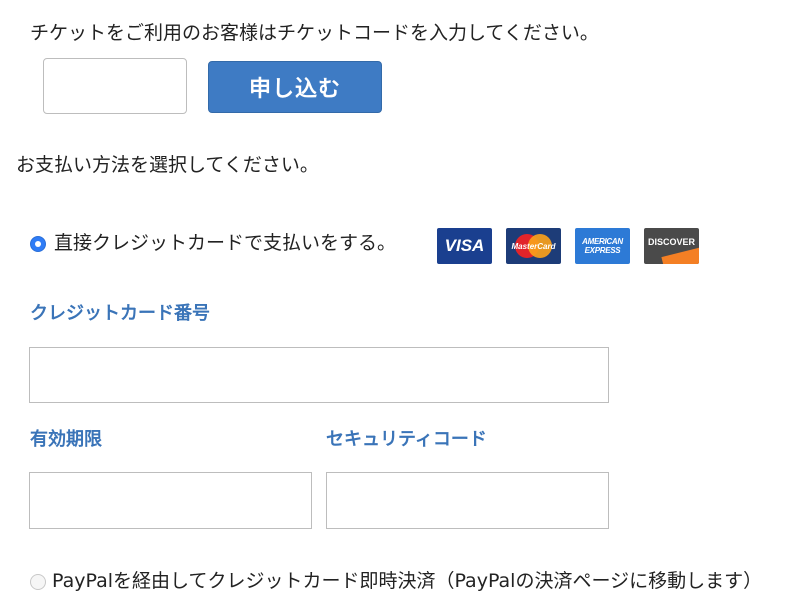 This screenshot has height=603, width=800. What do you see at coordinates (167, 165) in the screenshot?
I see `payment-method-heading: お支払い方法を選択してください。` at bounding box center [167, 165].